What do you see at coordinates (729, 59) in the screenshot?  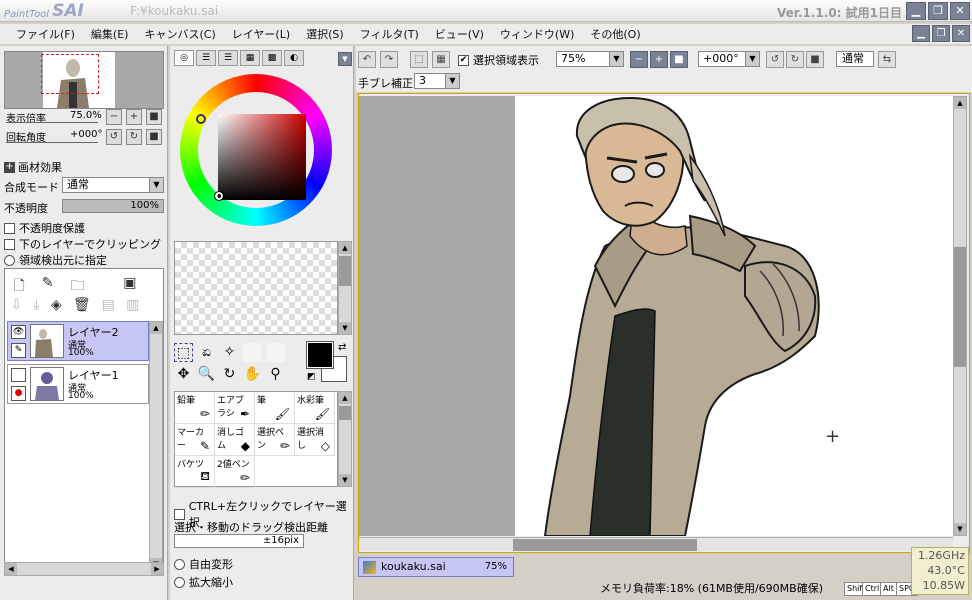 I see `rotation-select: +000° ▼` at bounding box center [729, 59].